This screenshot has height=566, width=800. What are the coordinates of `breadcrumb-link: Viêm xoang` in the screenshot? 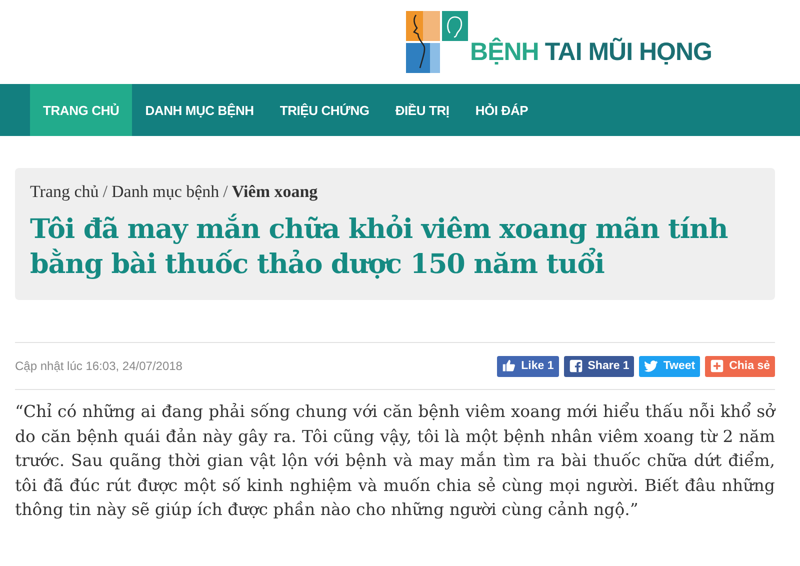 It's located at (275, 192).